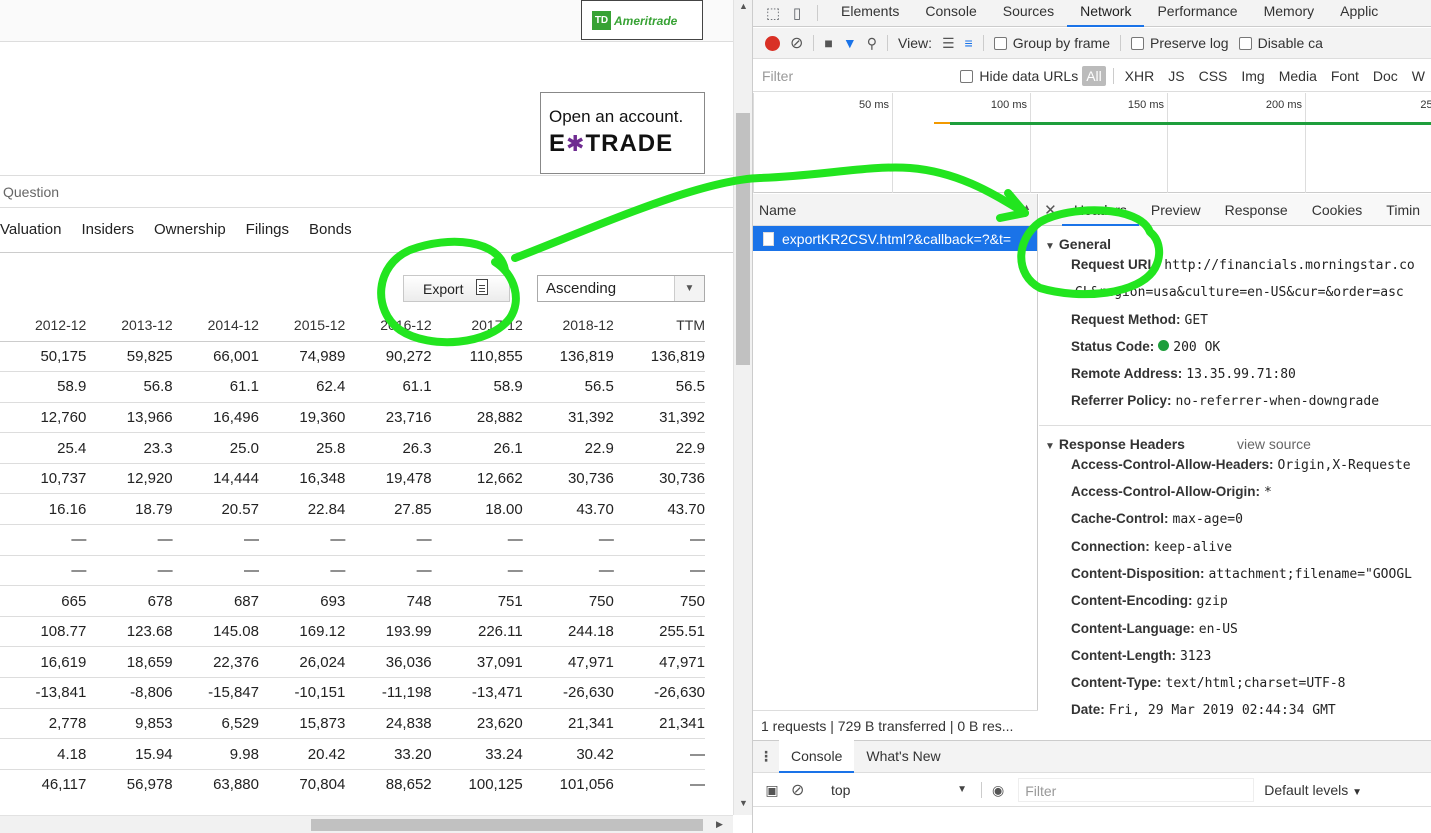 The image size is (1431, 833). Describe the element at coordinates (477, 356) in the screenshot. I see `table-cell: 110,855` at that location.